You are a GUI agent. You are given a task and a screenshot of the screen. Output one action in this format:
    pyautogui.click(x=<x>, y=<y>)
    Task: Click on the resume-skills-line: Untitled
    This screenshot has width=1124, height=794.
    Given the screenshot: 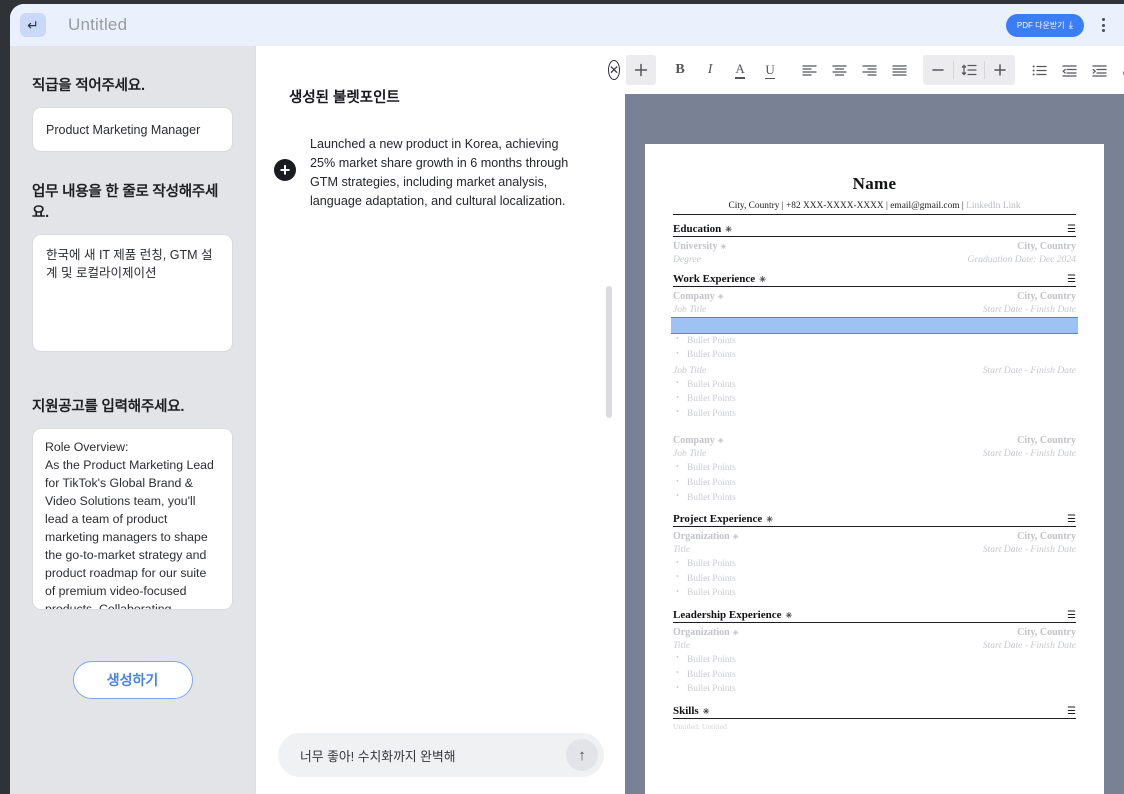 What is the action you would take?
    pyautogui.click(x=874, y=726)
    